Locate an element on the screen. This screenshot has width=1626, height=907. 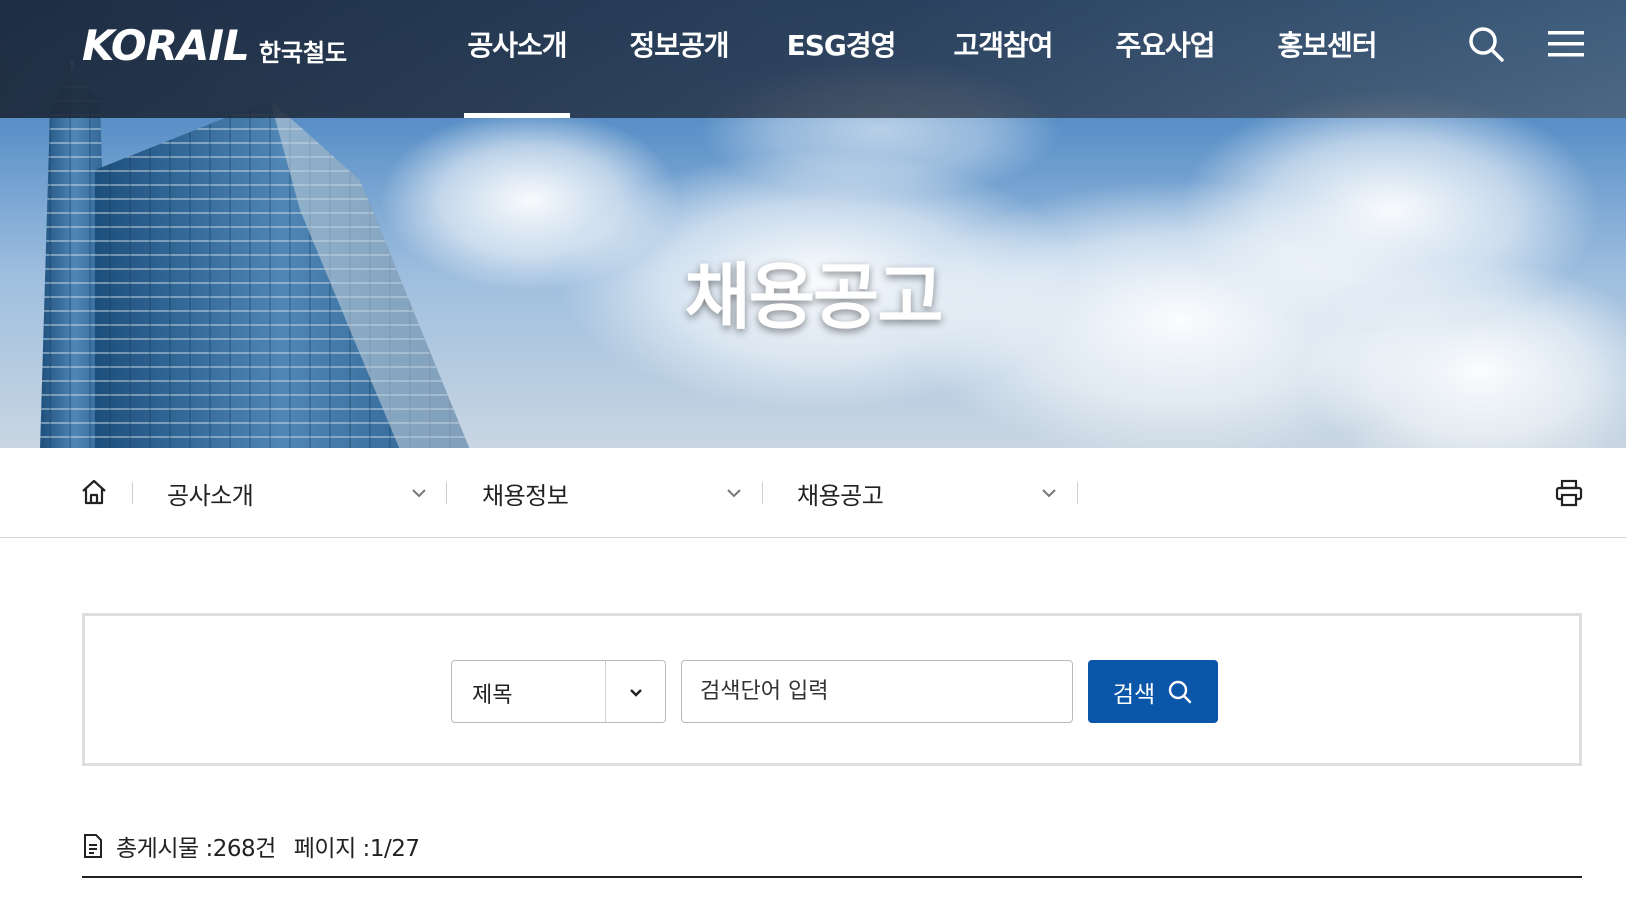
total-posts-count: 268건 is located at coordinates (244, 849).